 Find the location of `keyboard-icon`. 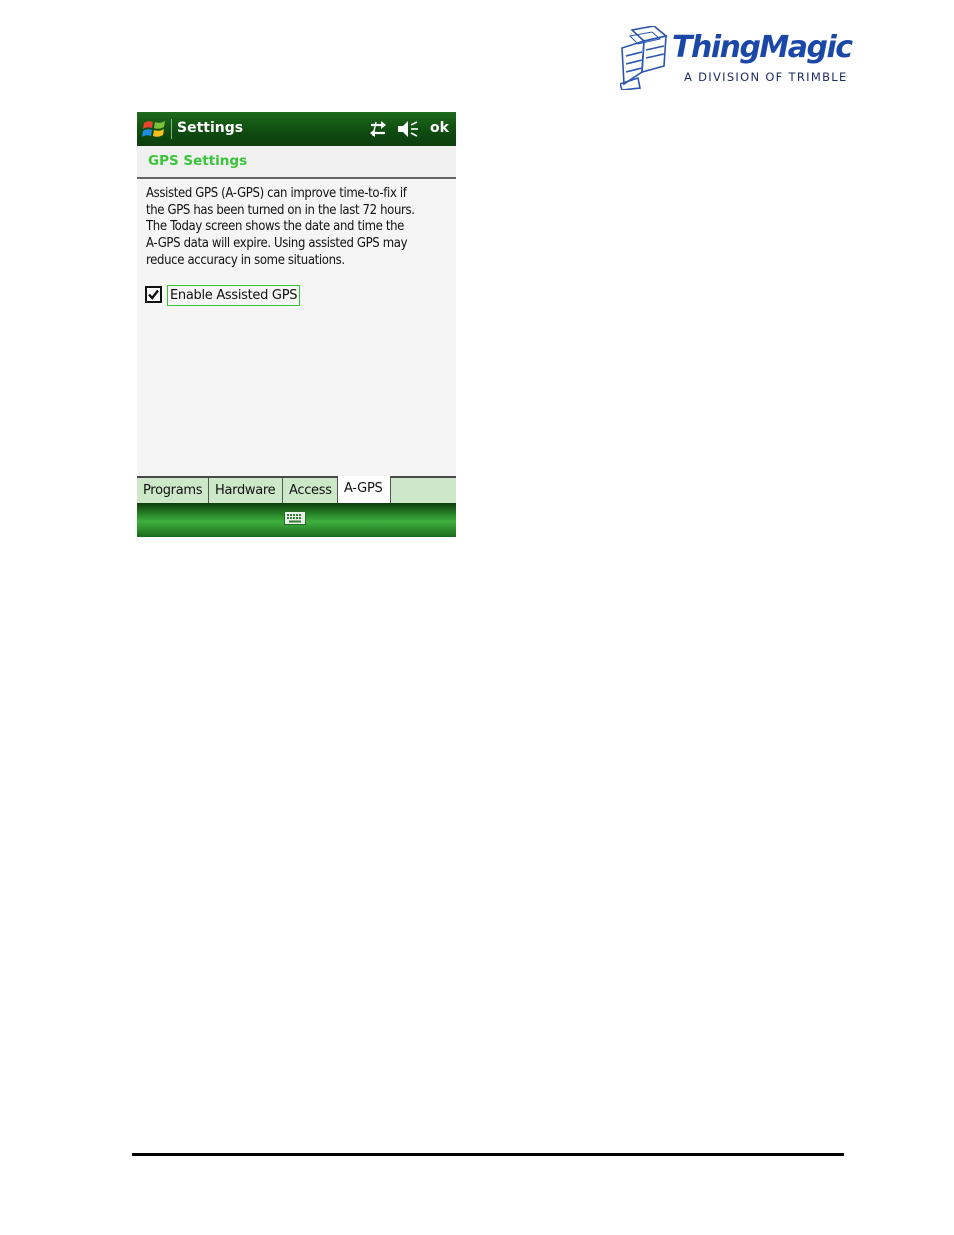

keyboard-icon is located at coordinates (295, 518).